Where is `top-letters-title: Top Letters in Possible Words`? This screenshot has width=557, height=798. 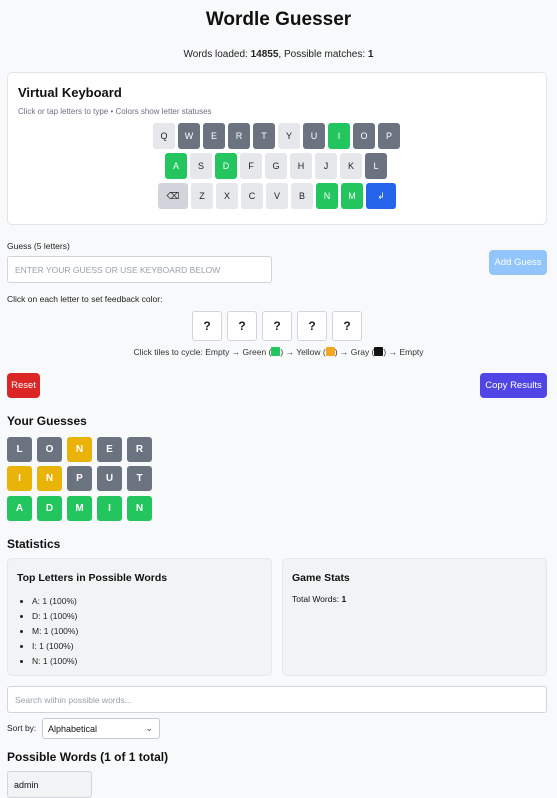 top-letters-title: Top Letters in Possible Words is located at coordinates (92, 578).